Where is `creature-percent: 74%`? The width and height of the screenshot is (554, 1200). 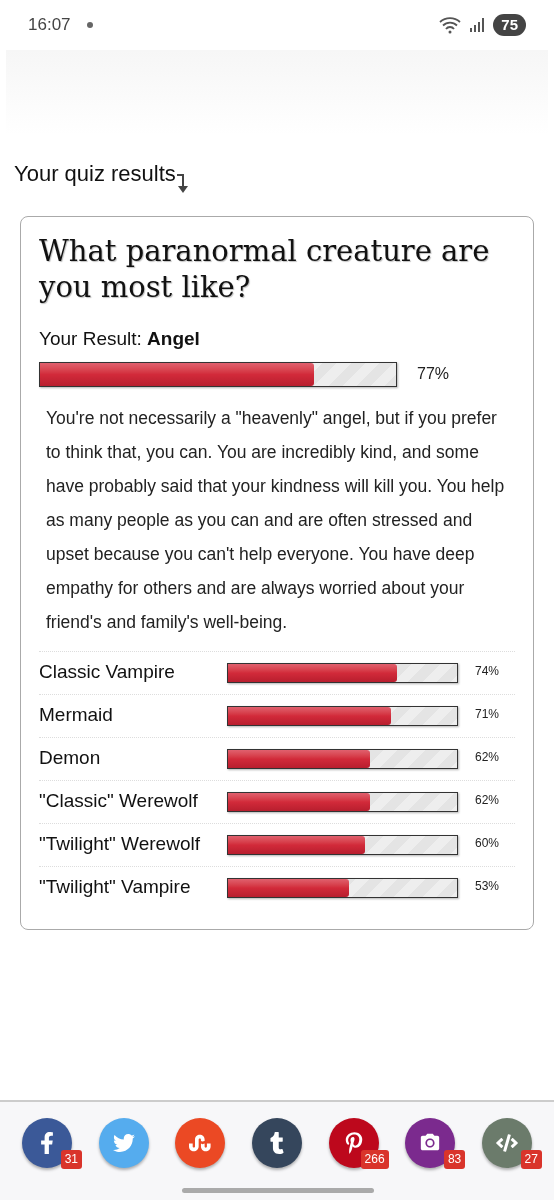
creature-percent: 74% is located at coordinates (487, 671).